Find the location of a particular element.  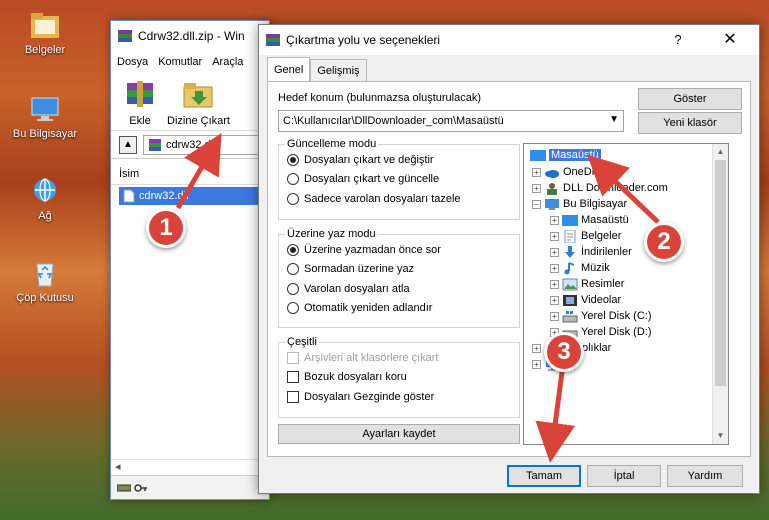

file-row: cdrw32.dll is located at coordinates (190, 196).